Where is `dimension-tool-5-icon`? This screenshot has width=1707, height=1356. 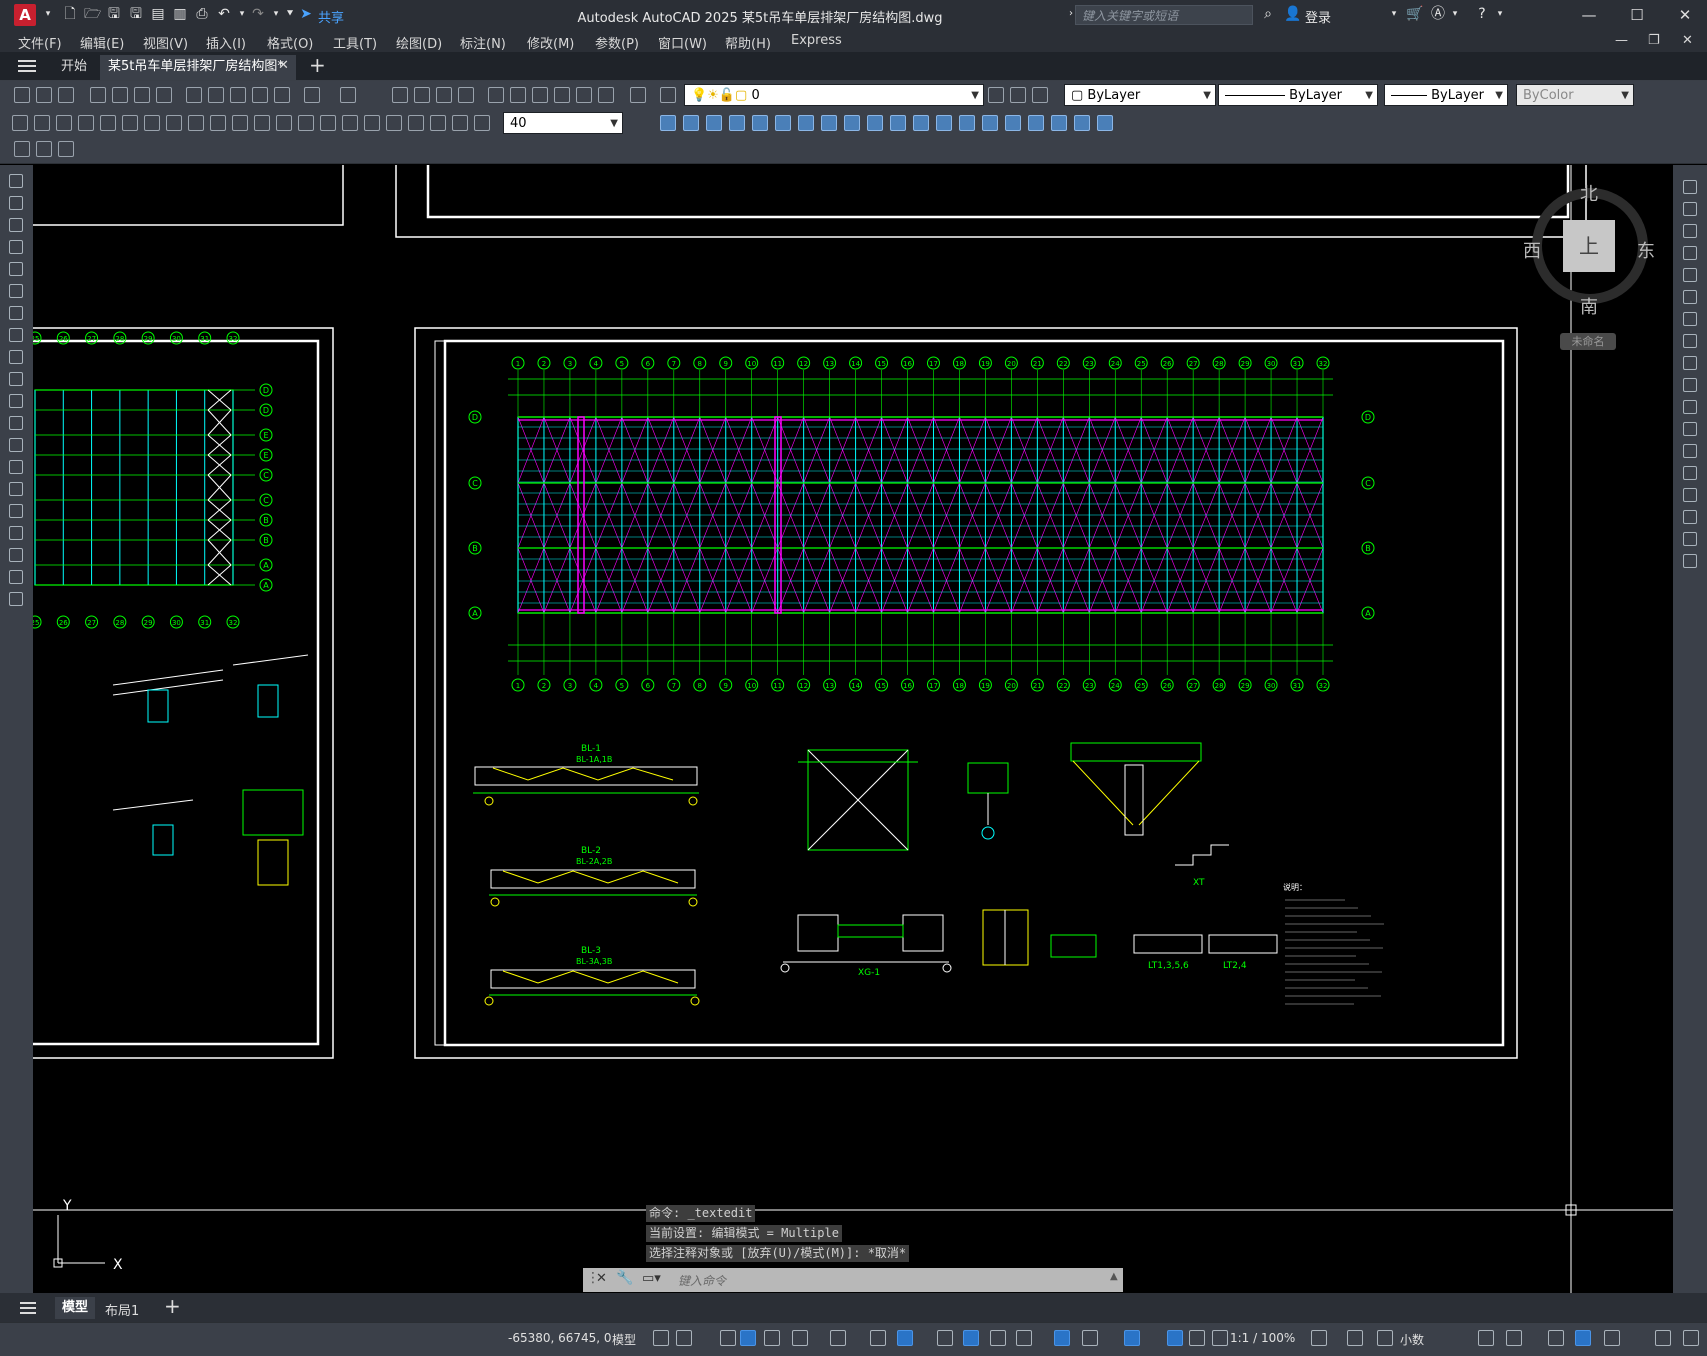
dimension-tool-5-icon is located at coordinates (108, 123).